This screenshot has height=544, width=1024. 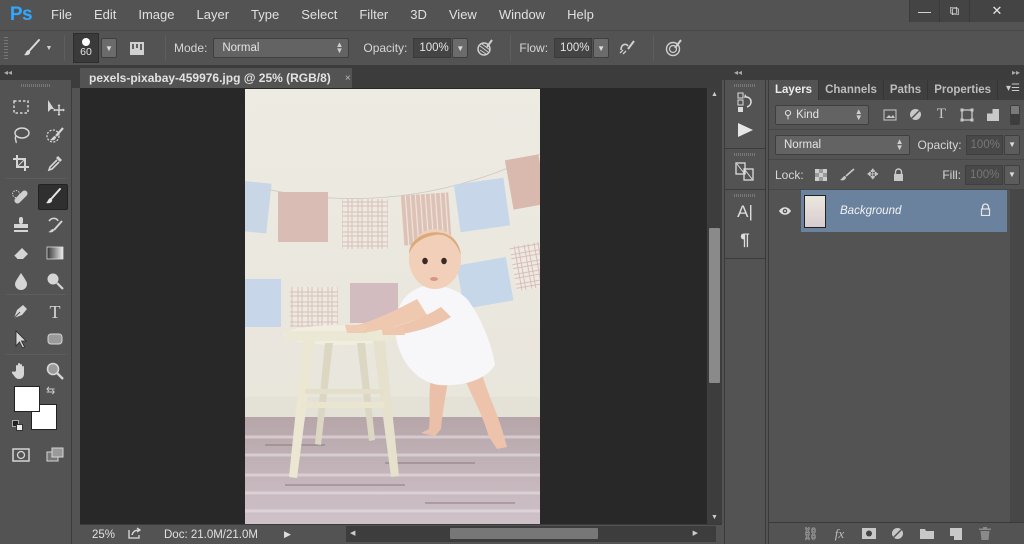 What do you see at coordinates (984, 144) in the screenshot?
I see `layer-opacity-field: 100%` at bounding box center [984, 144].